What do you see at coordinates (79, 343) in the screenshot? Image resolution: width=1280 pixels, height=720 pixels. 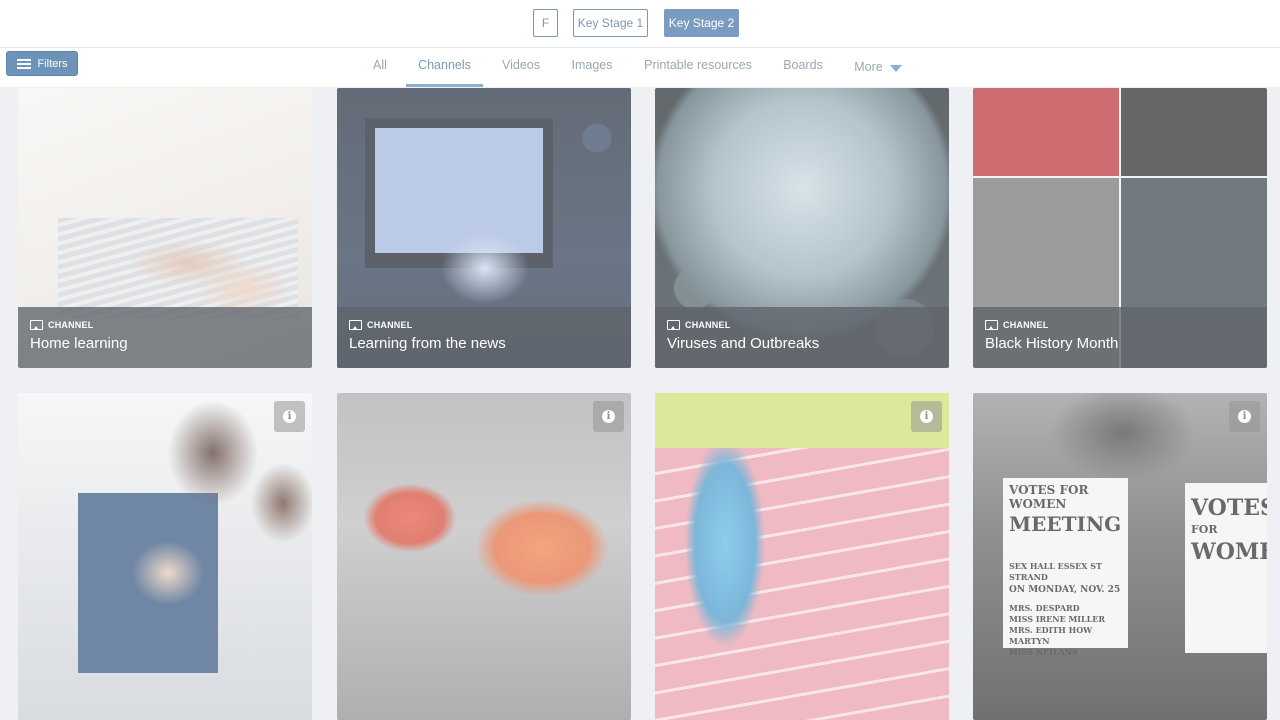 I see `card-title: Home learning` at bounding box center [79, 343].